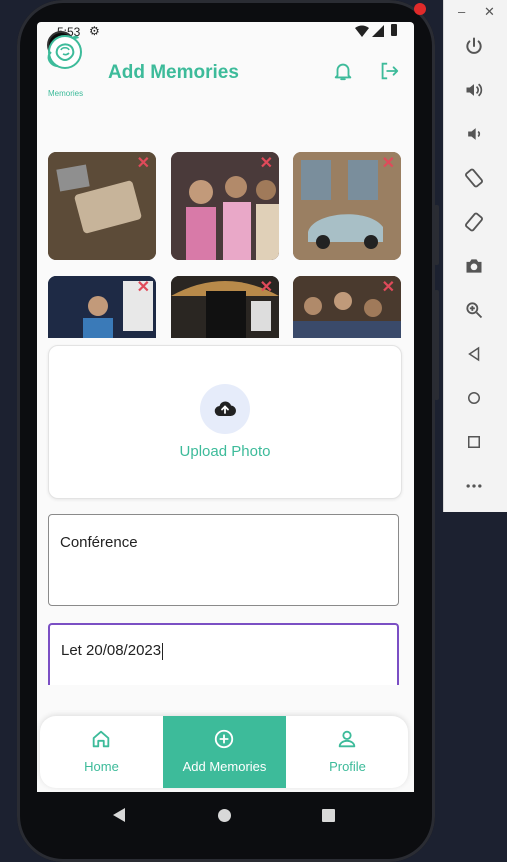 This screenshot has width=507, height=862. What do you see at coordinates (362, 32) in the screenshot?
I see `wifi-icon` at bounding box center [362, 32].